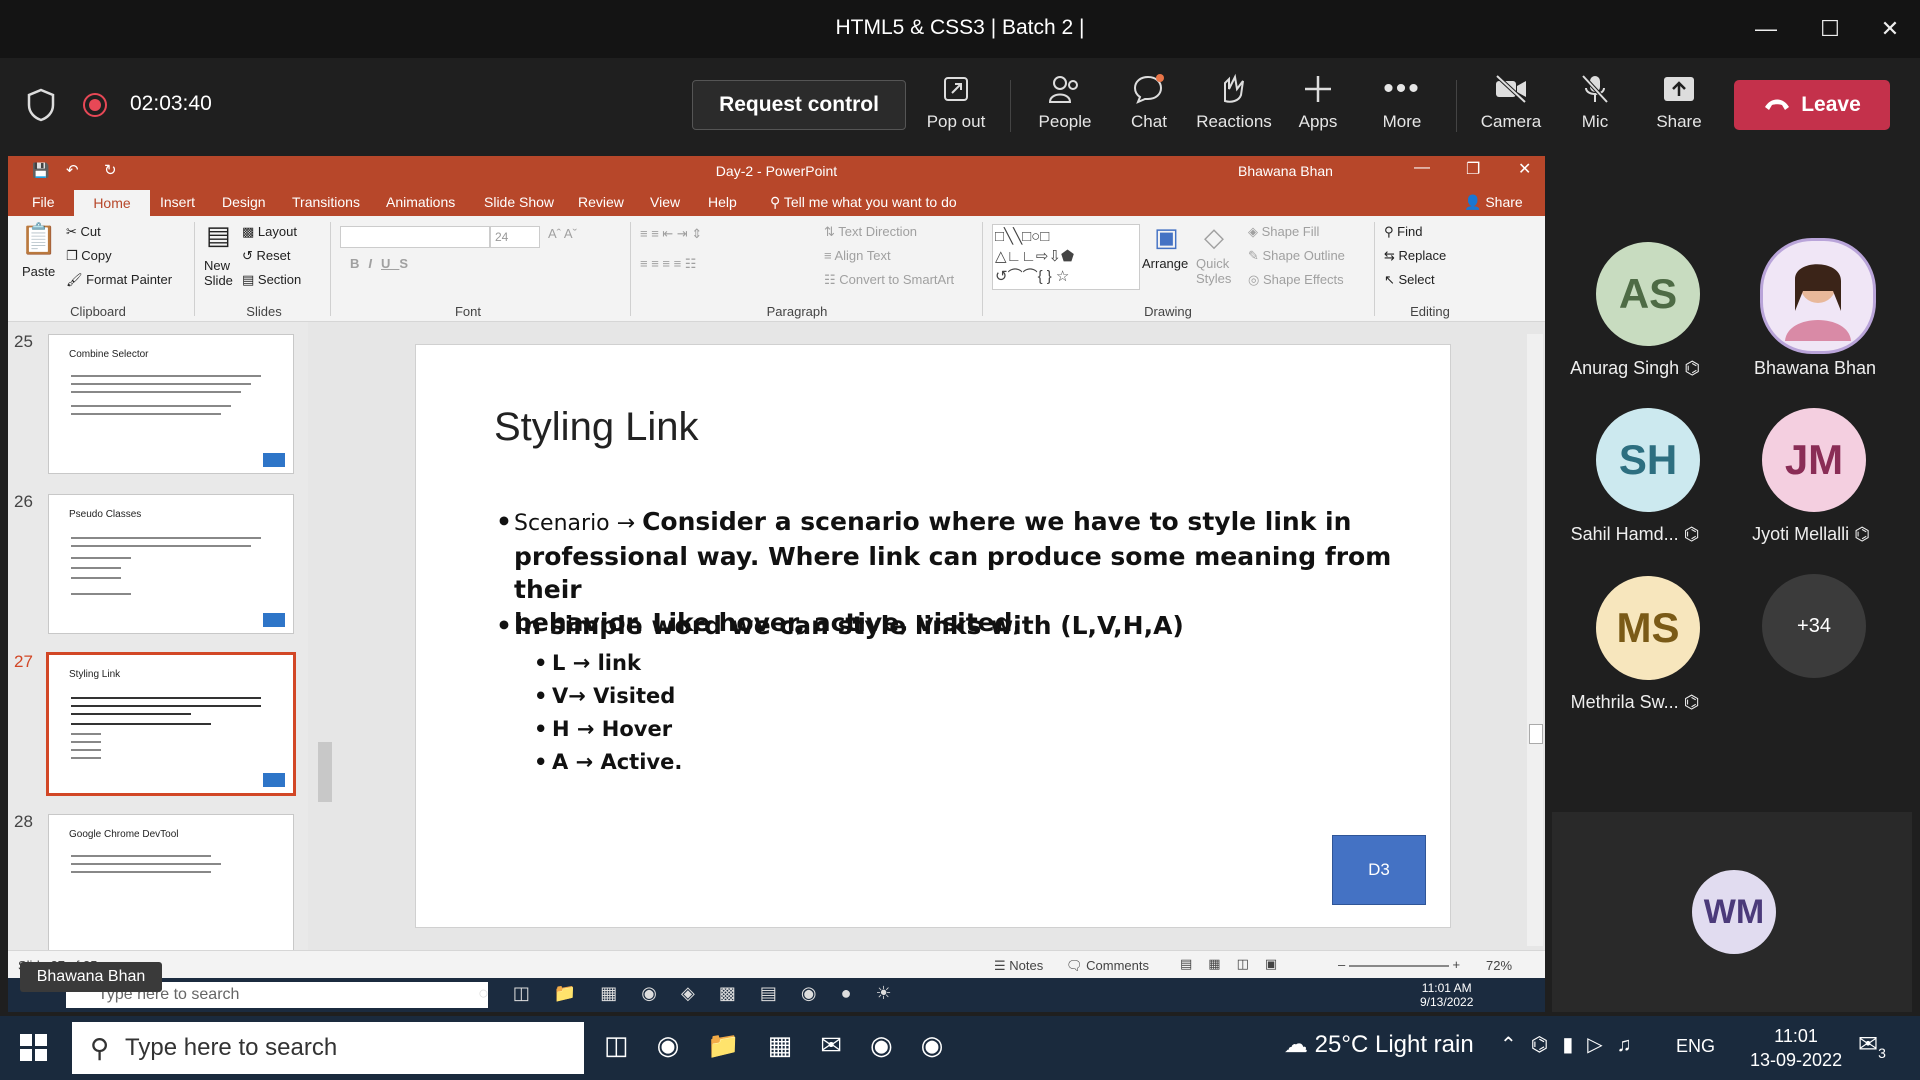  I want to click on format-painter-button: 🖌 Format Painter, so click(119, 280).